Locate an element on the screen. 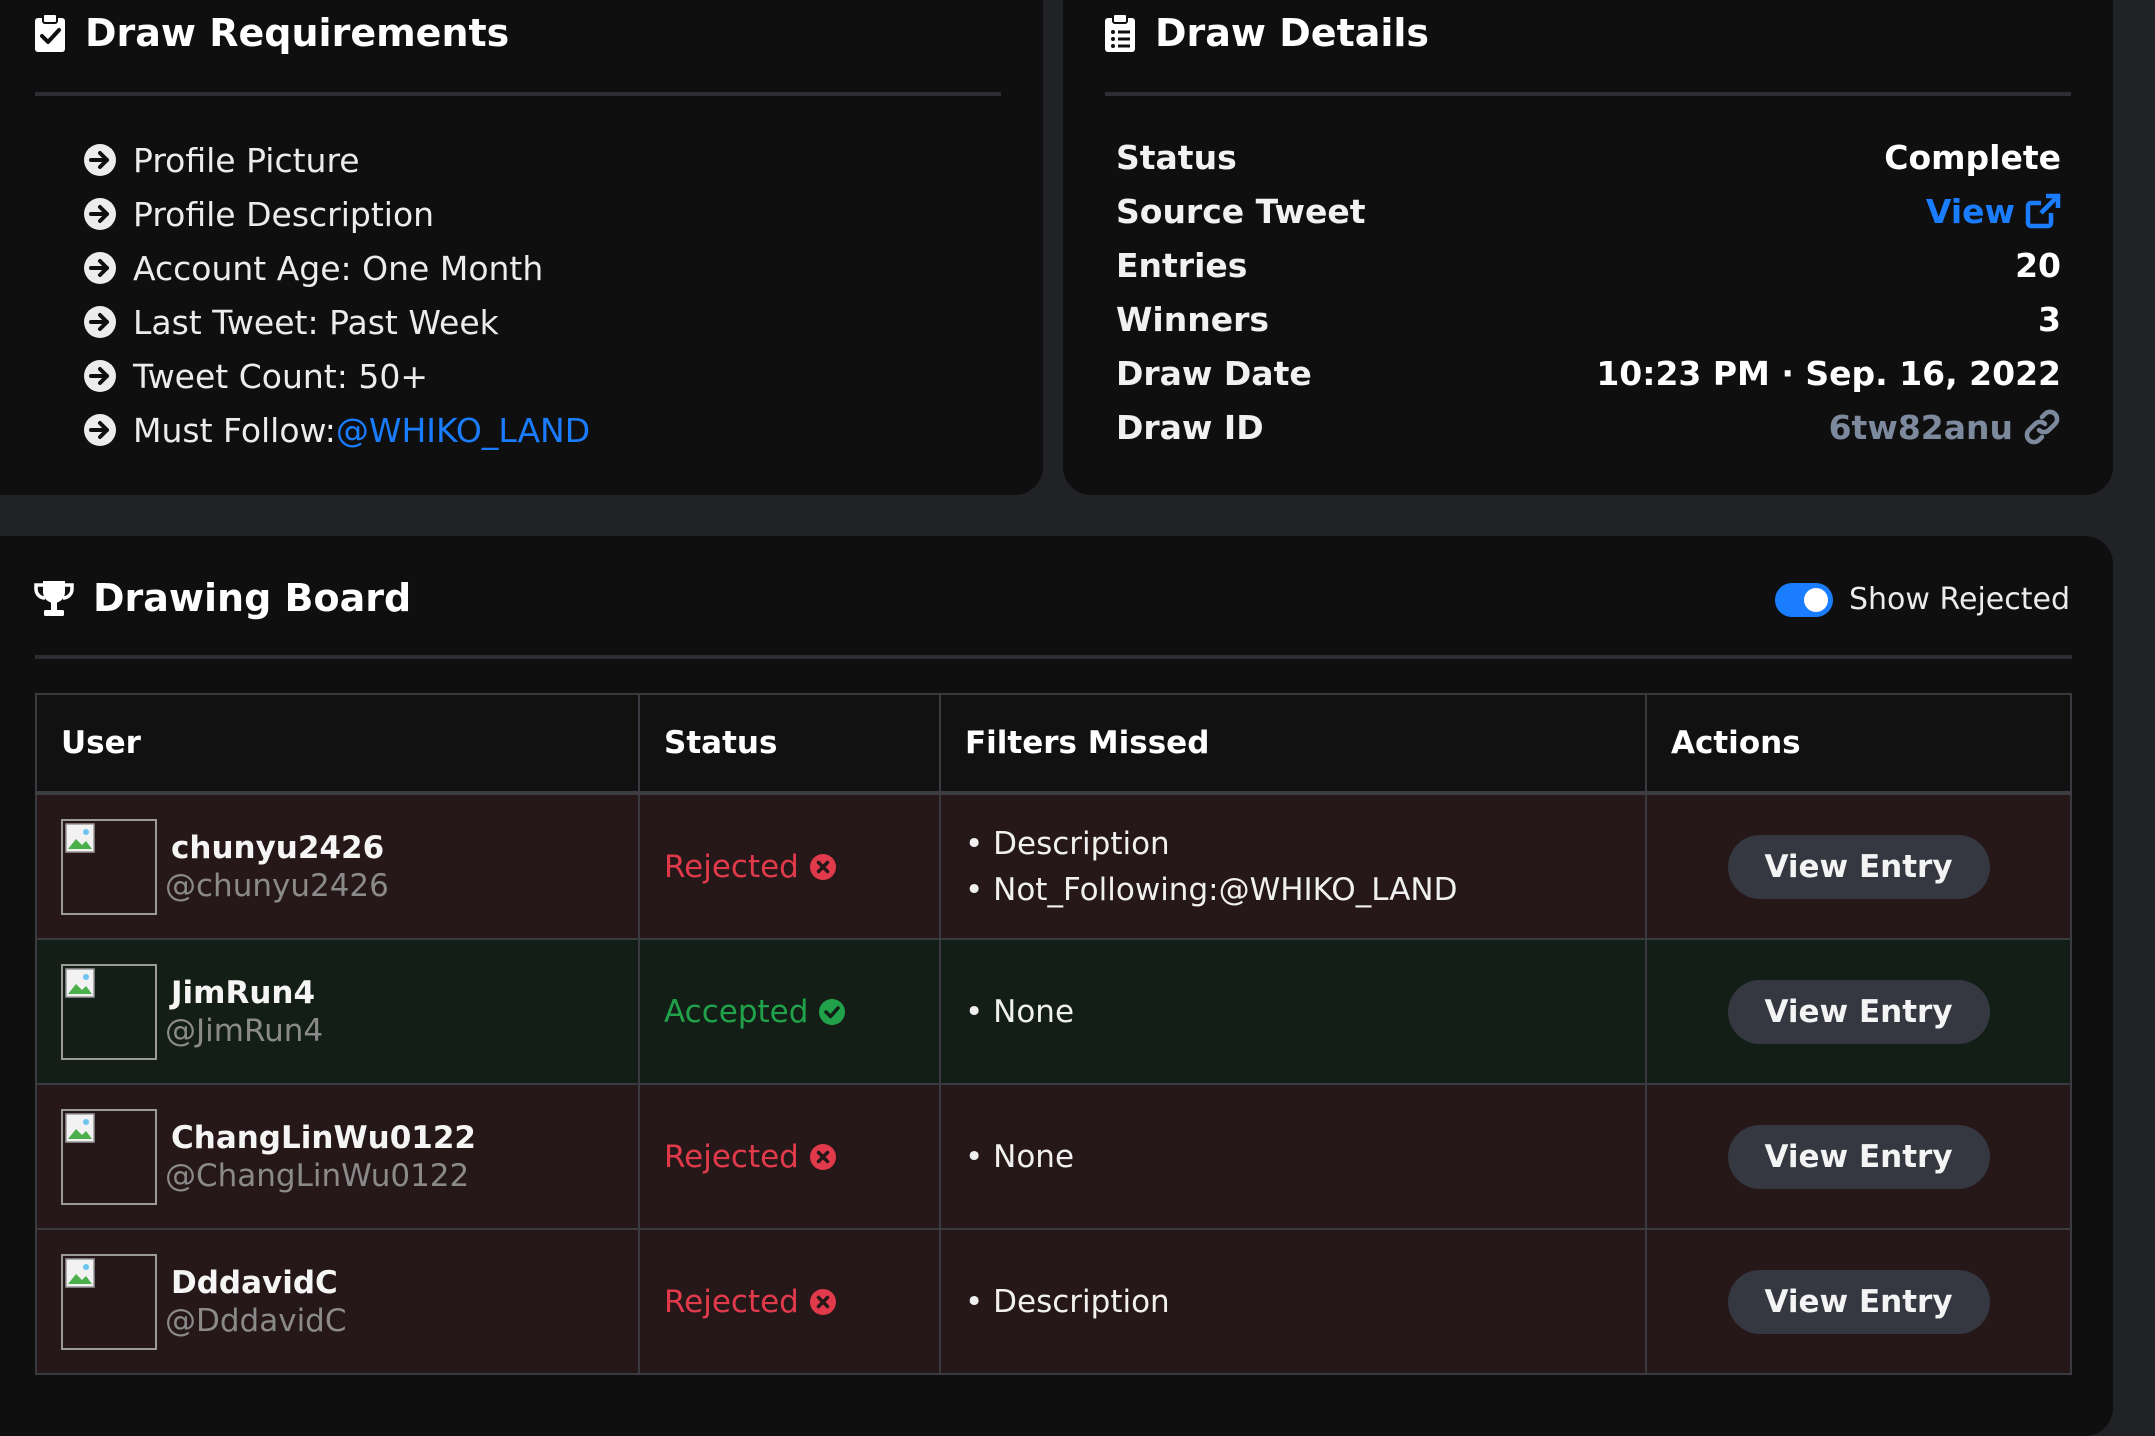  status-text: Accepted is located at coordinates (736, 1011).